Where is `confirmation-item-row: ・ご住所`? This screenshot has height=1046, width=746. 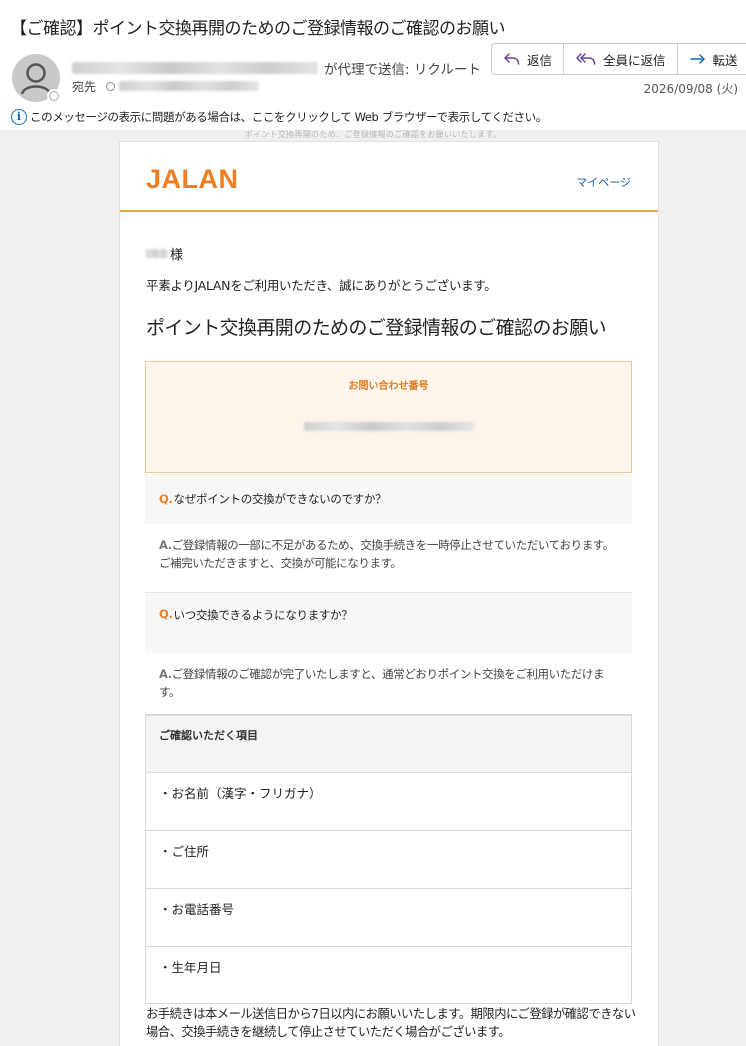
confirmation-item-row: ・ご住所 is located at coordinates (388, 860).